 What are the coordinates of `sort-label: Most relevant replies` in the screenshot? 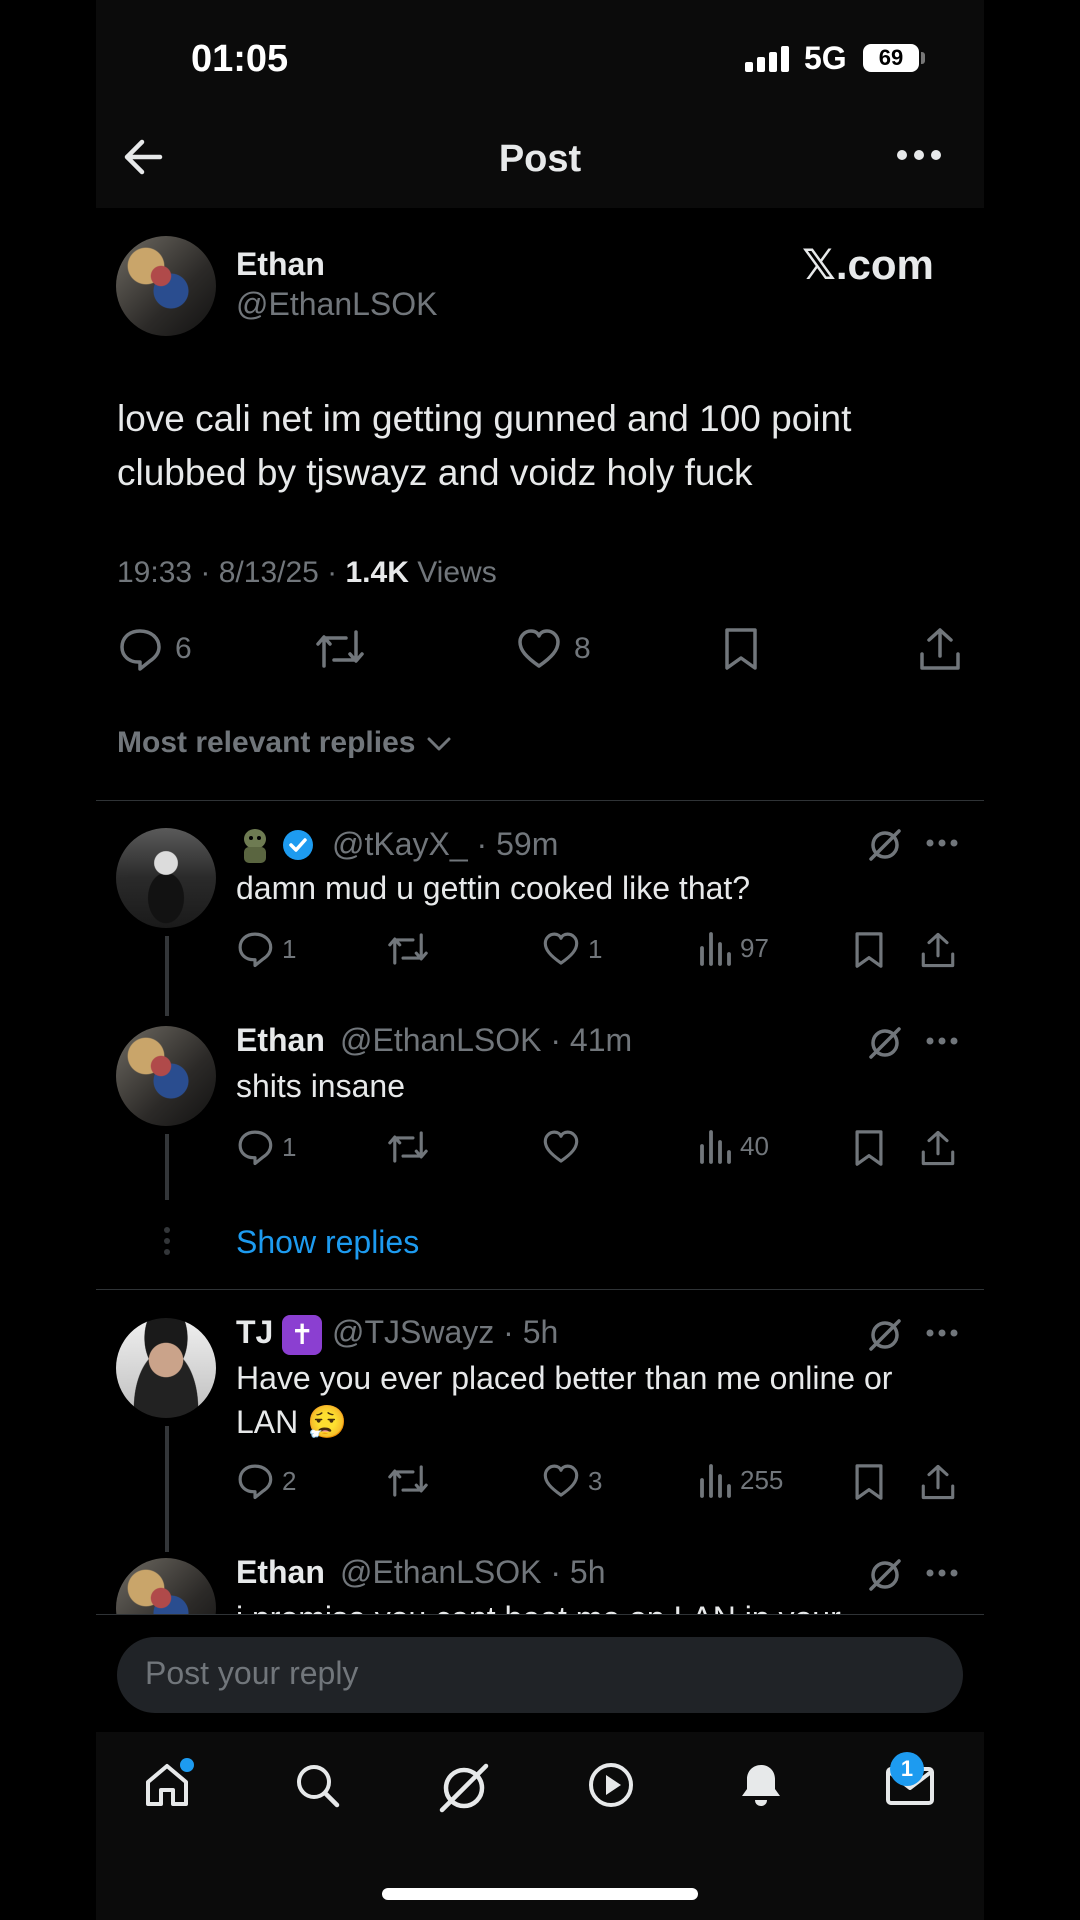 It's located at (266, 742).